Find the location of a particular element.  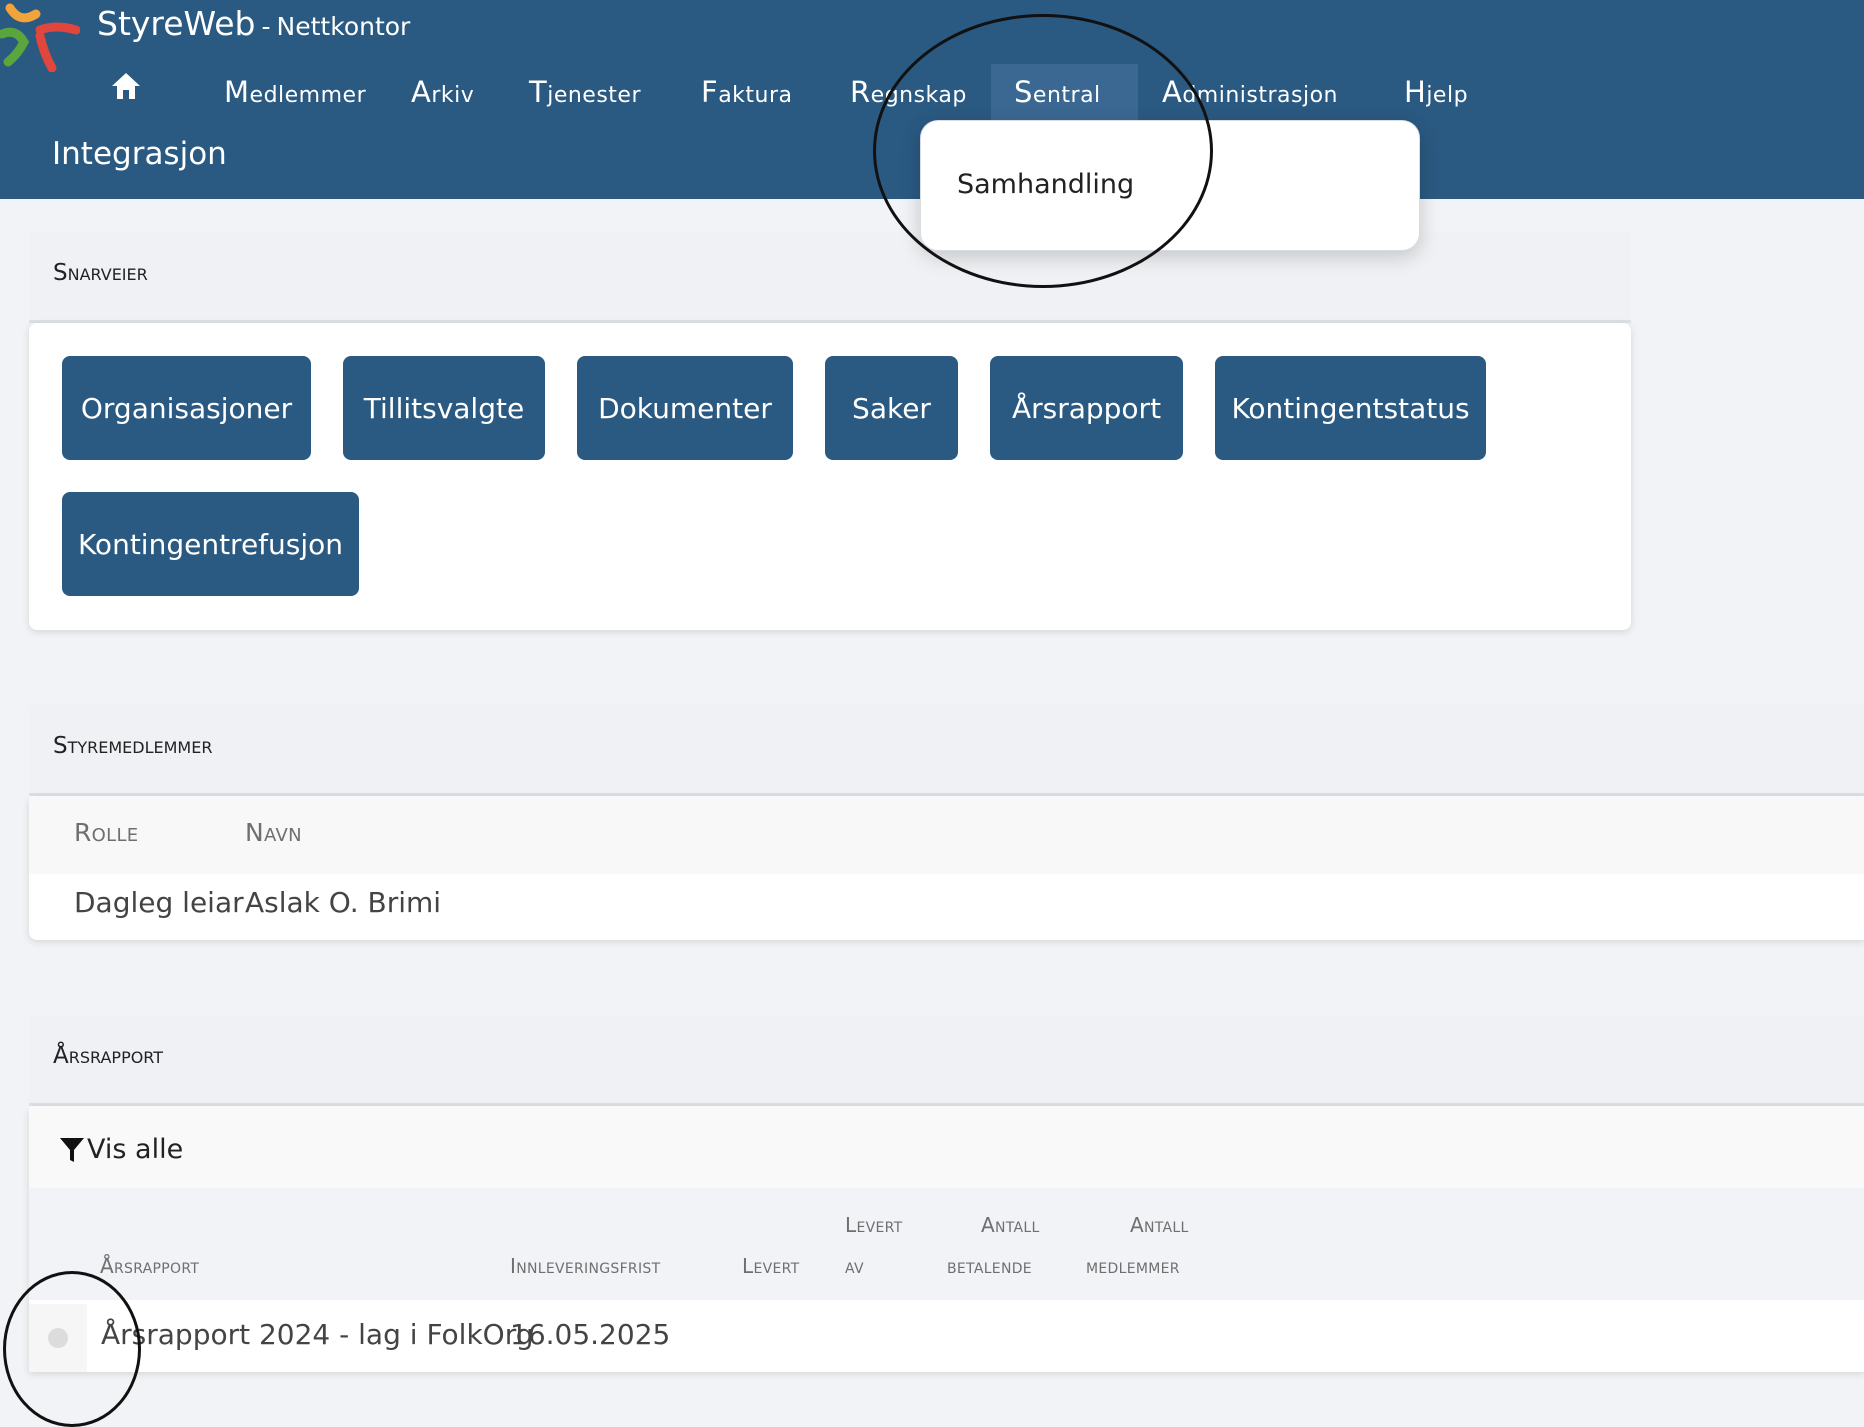

page-title: Integrasjon is located at coordinates (139, 154).